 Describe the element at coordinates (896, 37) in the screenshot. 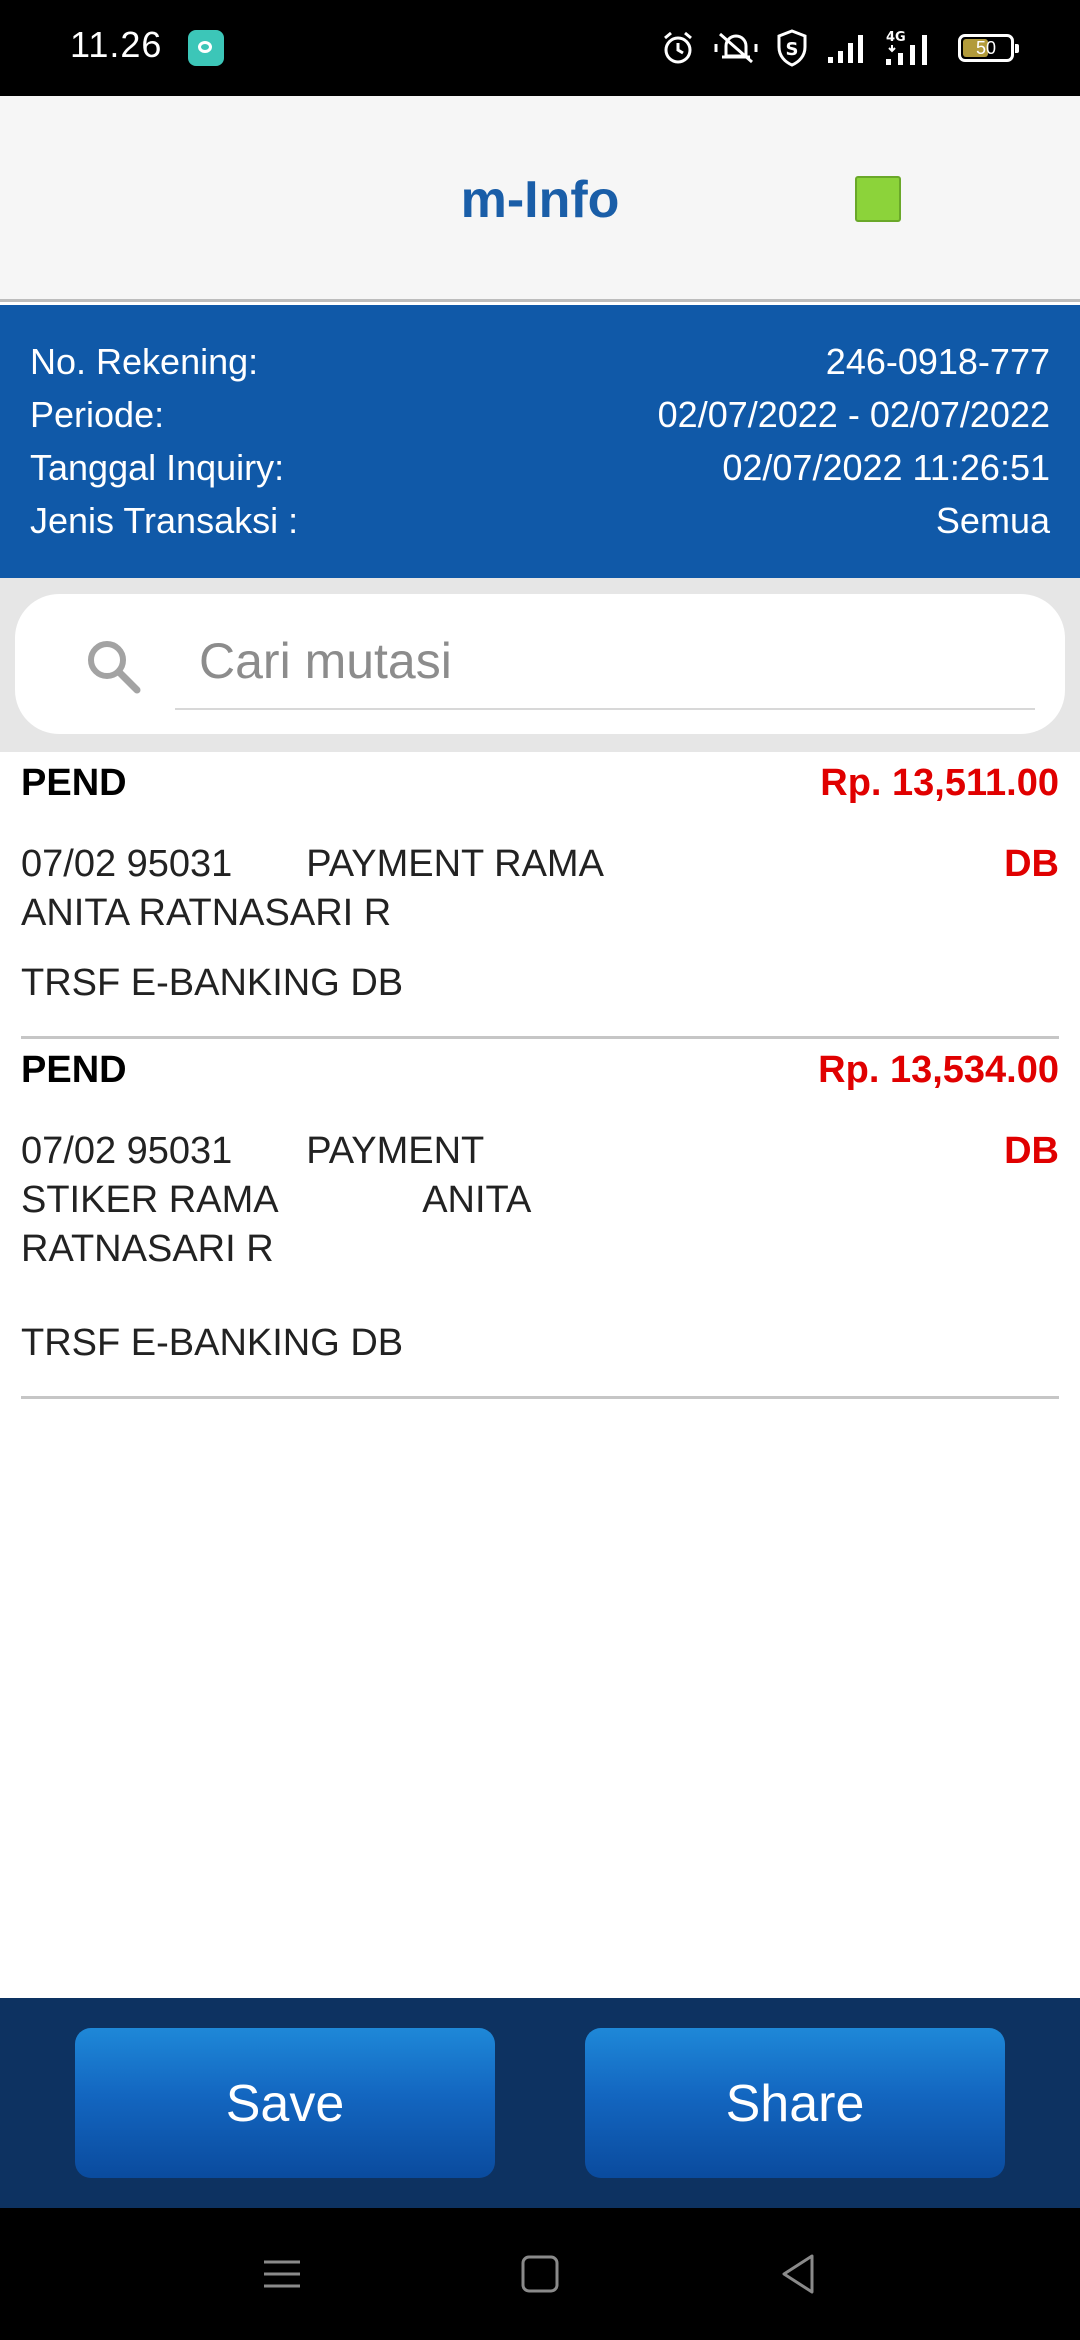

I see `svg-text: 4G` at that location.